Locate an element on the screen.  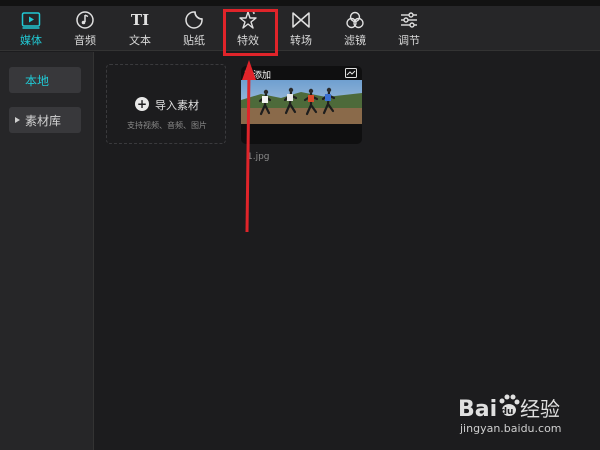
caret-right-icon is located at coordinates (17, 120).